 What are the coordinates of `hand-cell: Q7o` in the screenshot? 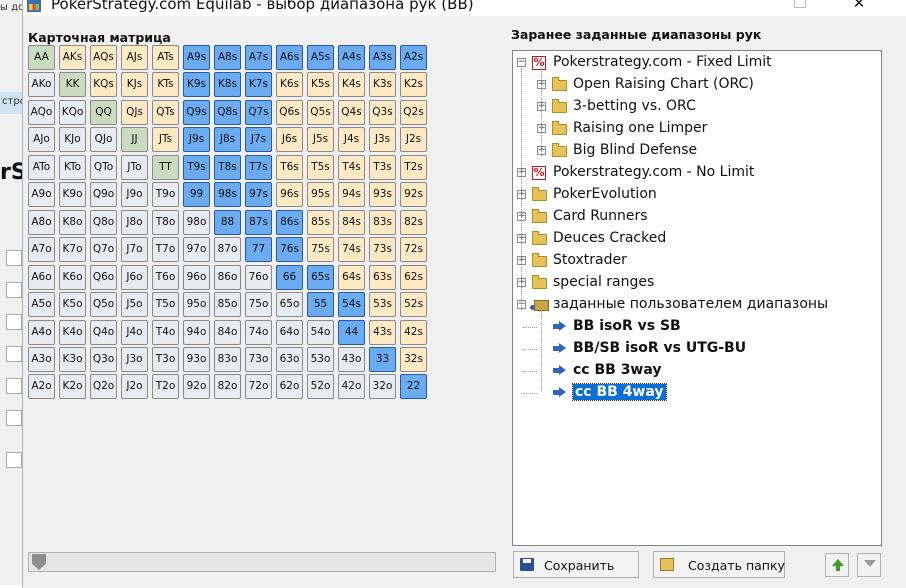 It's located at (103, 249).